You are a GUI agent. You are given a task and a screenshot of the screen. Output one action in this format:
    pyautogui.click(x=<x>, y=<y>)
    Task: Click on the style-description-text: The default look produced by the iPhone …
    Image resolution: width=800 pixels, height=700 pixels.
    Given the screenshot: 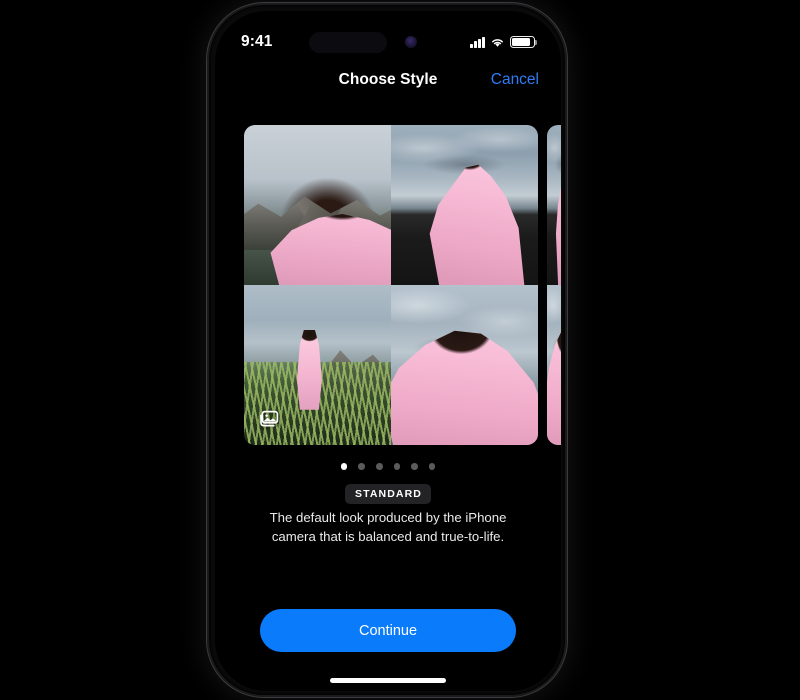 What is the action you would take?
    pyautogui.click(x=388, y=527)
    